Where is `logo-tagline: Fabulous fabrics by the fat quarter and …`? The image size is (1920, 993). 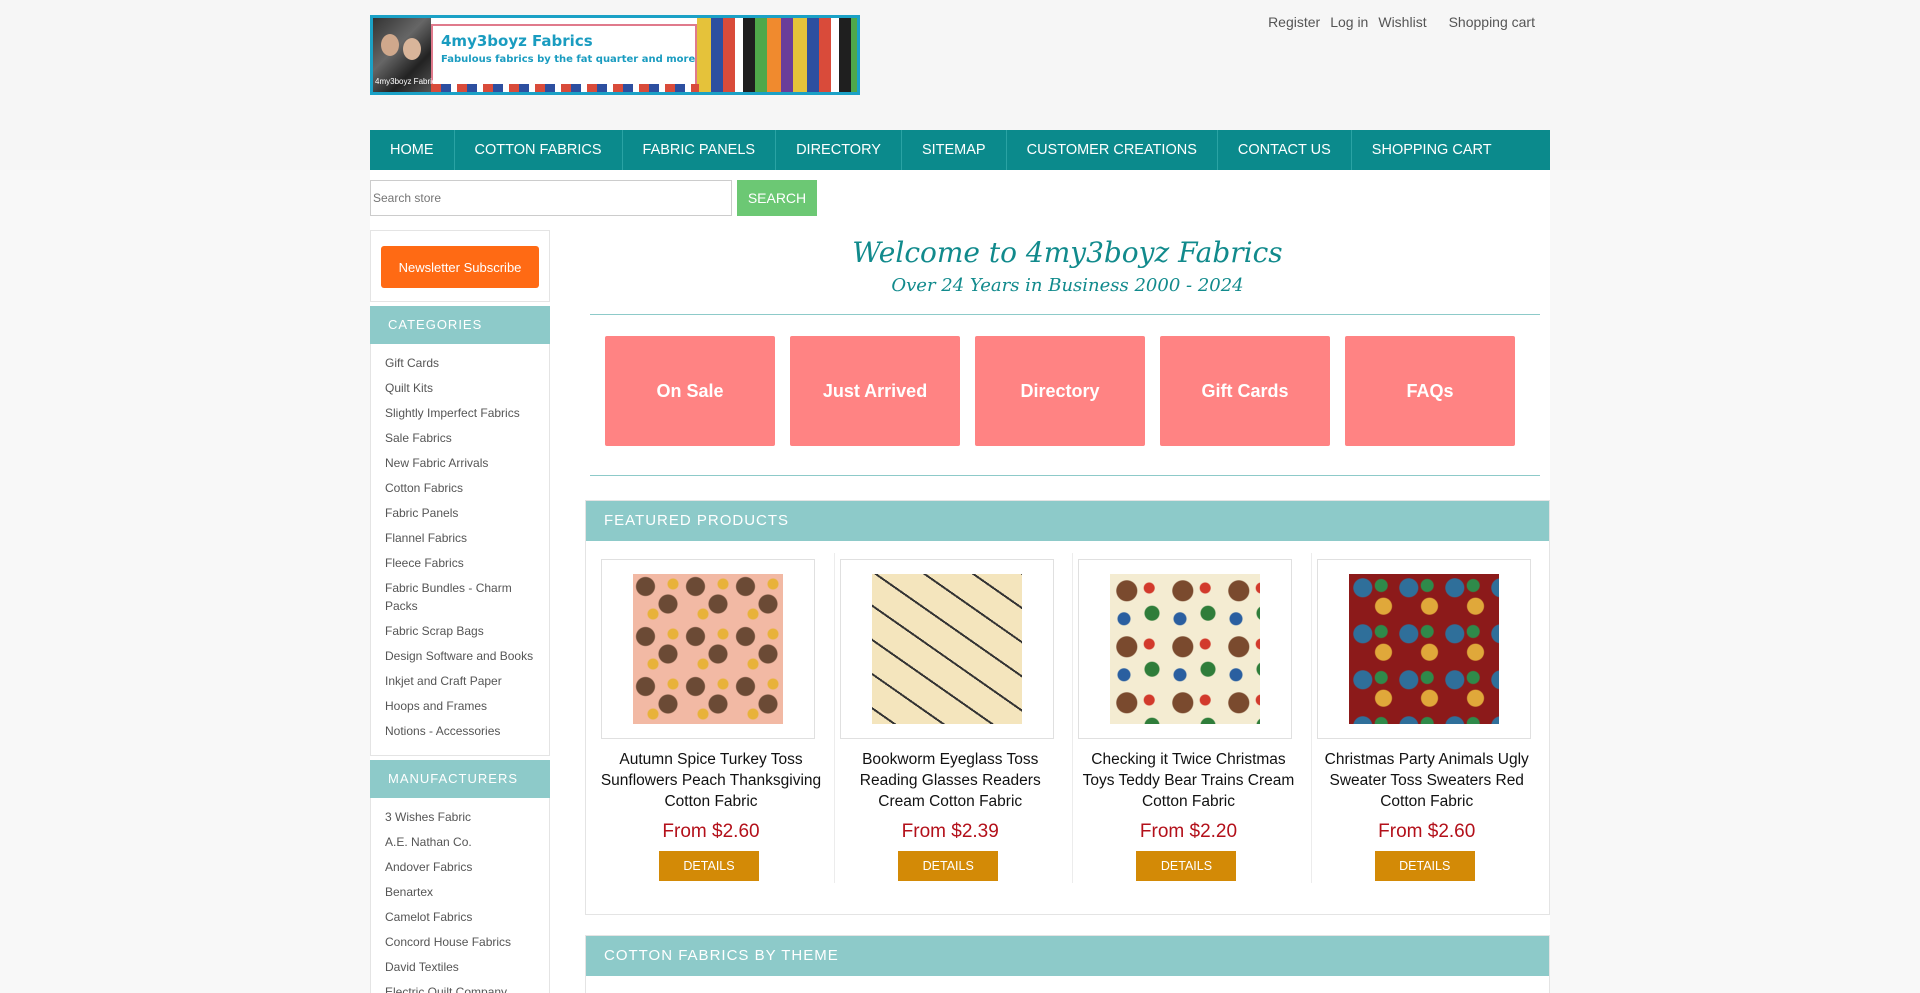
logo-tagline: Fabulous fabrics by the fat quarter and … is located at coordinates (568, 59).